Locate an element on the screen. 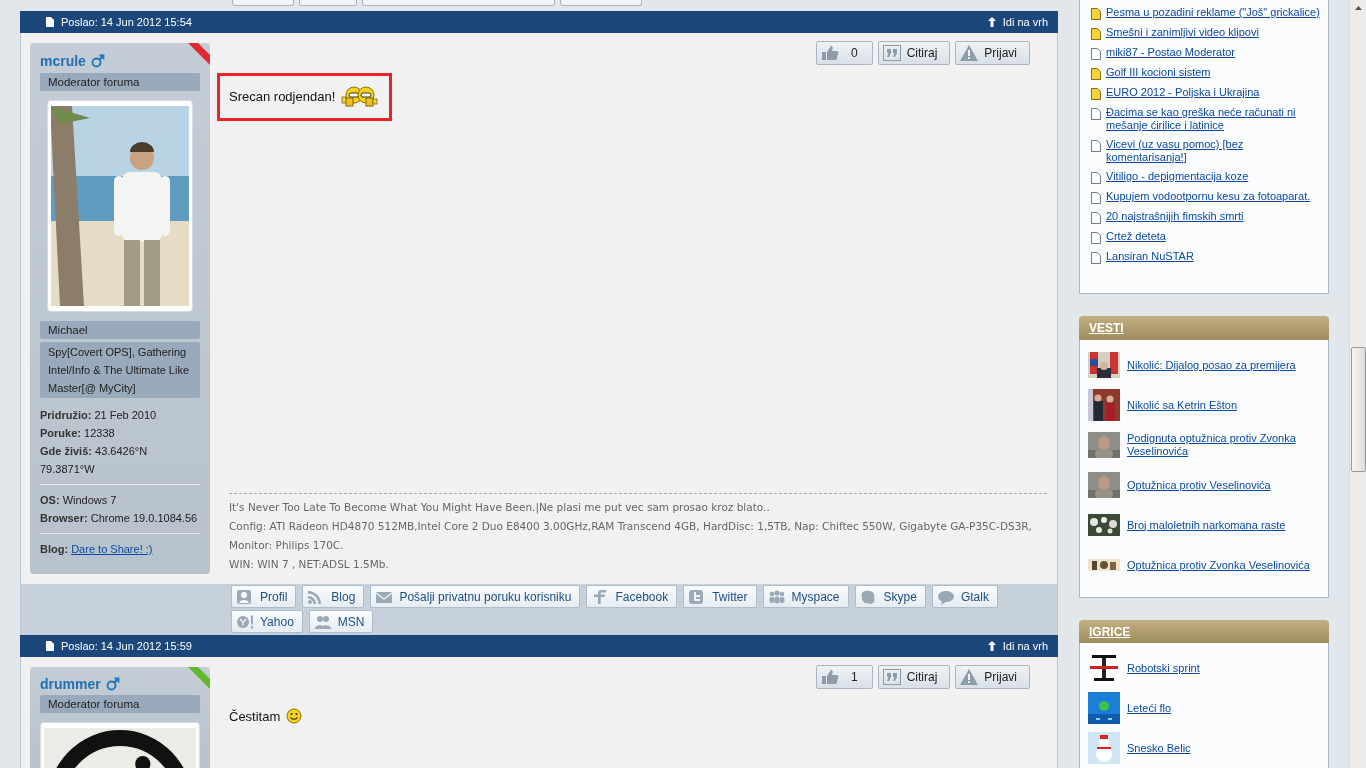 The width and height of the screenshot is (1366, 768). contact-button: Blog is located at coordinates (333, 596).